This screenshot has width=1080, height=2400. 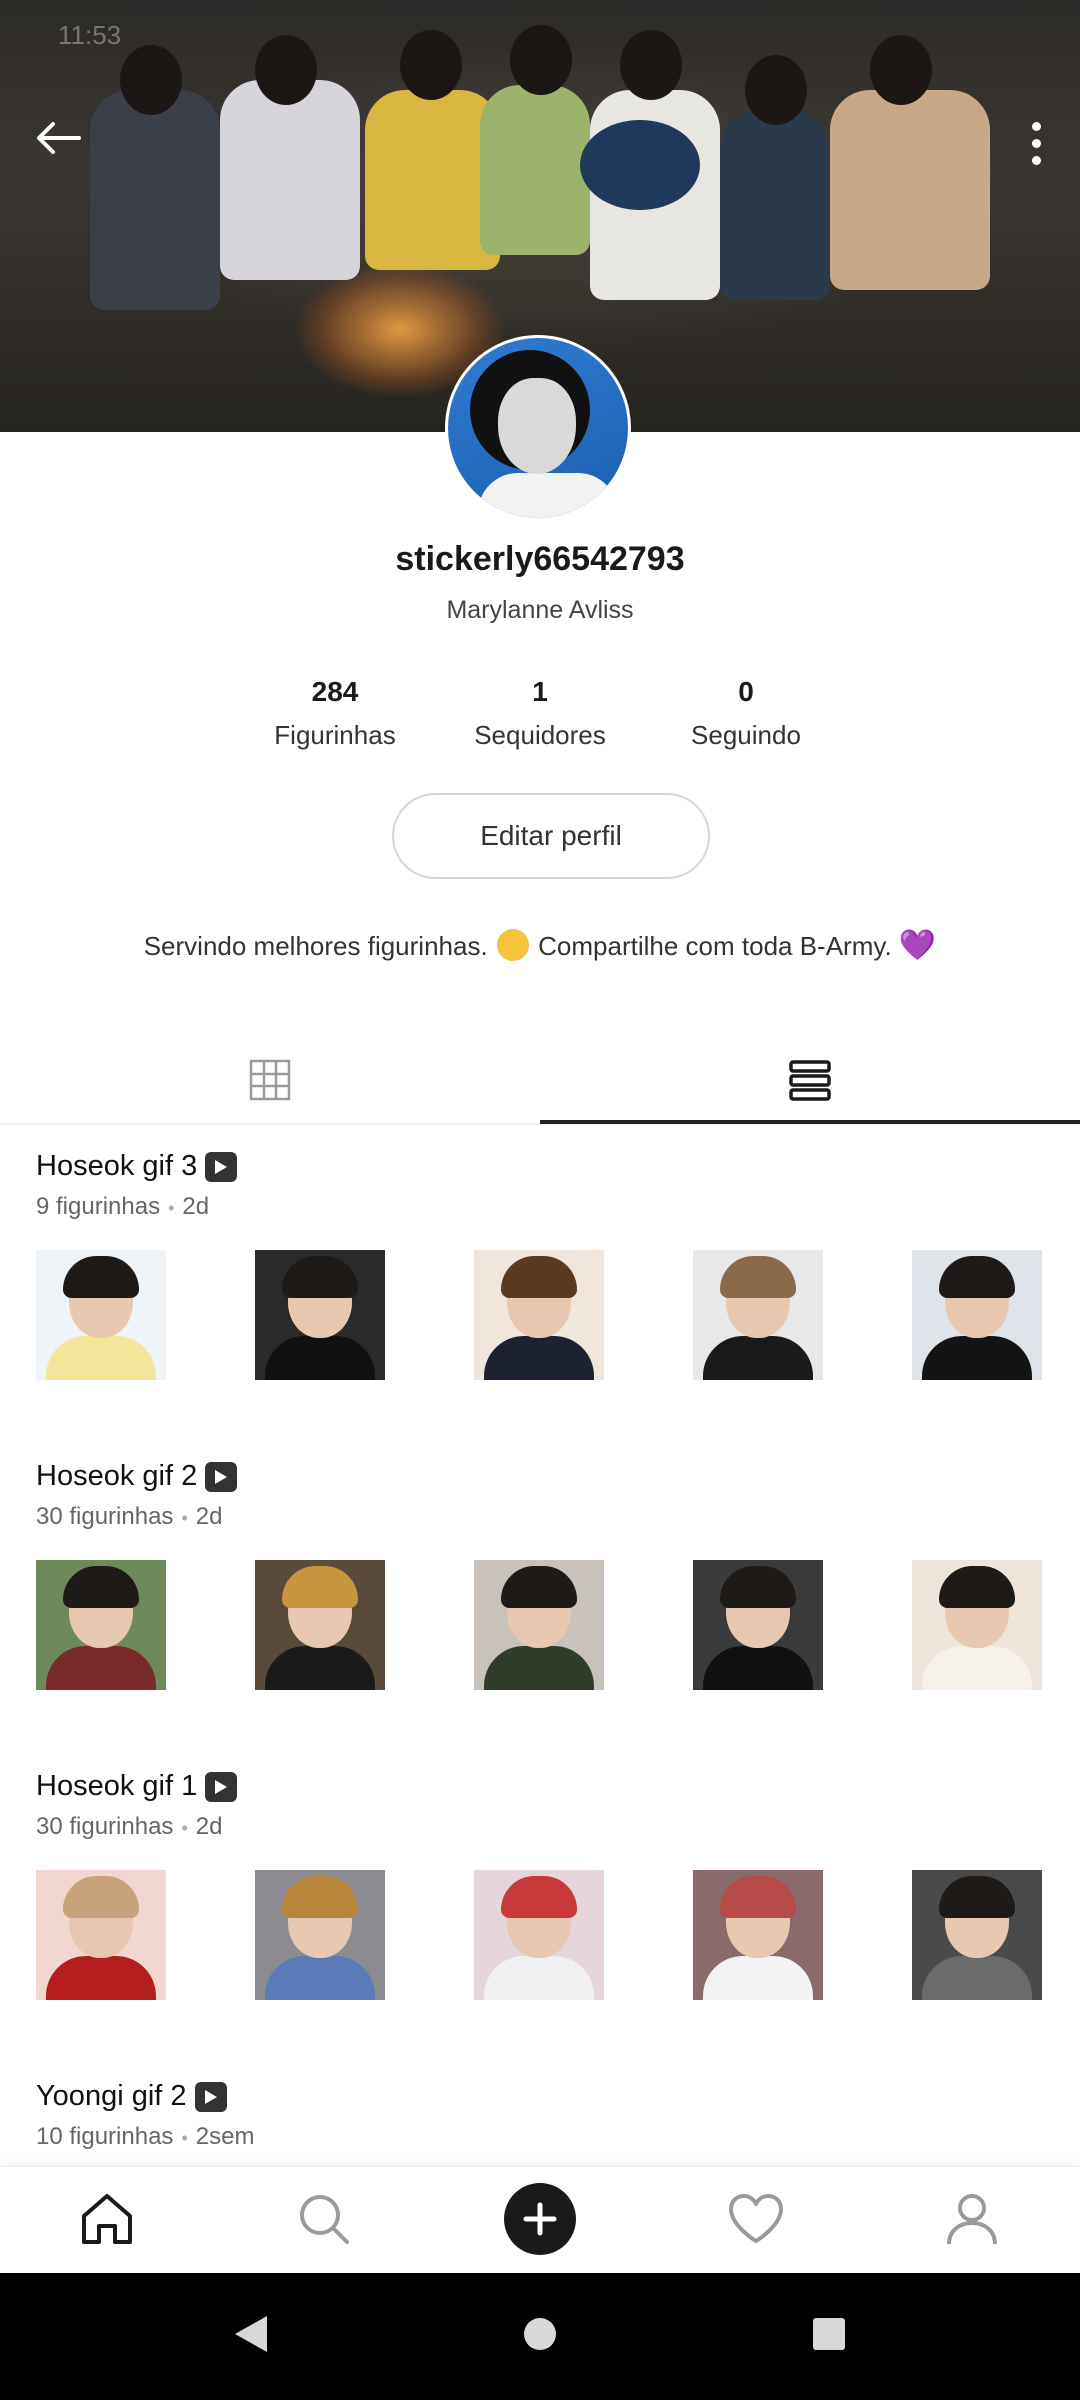 I want to click on sticker-pack: Hoseok gif 2 30 figurinhas • 2d, so click(x=541, y=1575).